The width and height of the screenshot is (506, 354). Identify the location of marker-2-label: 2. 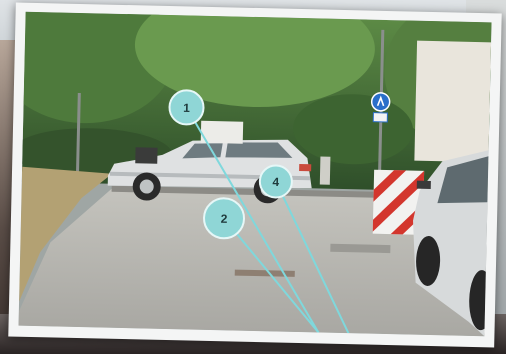
(223, 219).